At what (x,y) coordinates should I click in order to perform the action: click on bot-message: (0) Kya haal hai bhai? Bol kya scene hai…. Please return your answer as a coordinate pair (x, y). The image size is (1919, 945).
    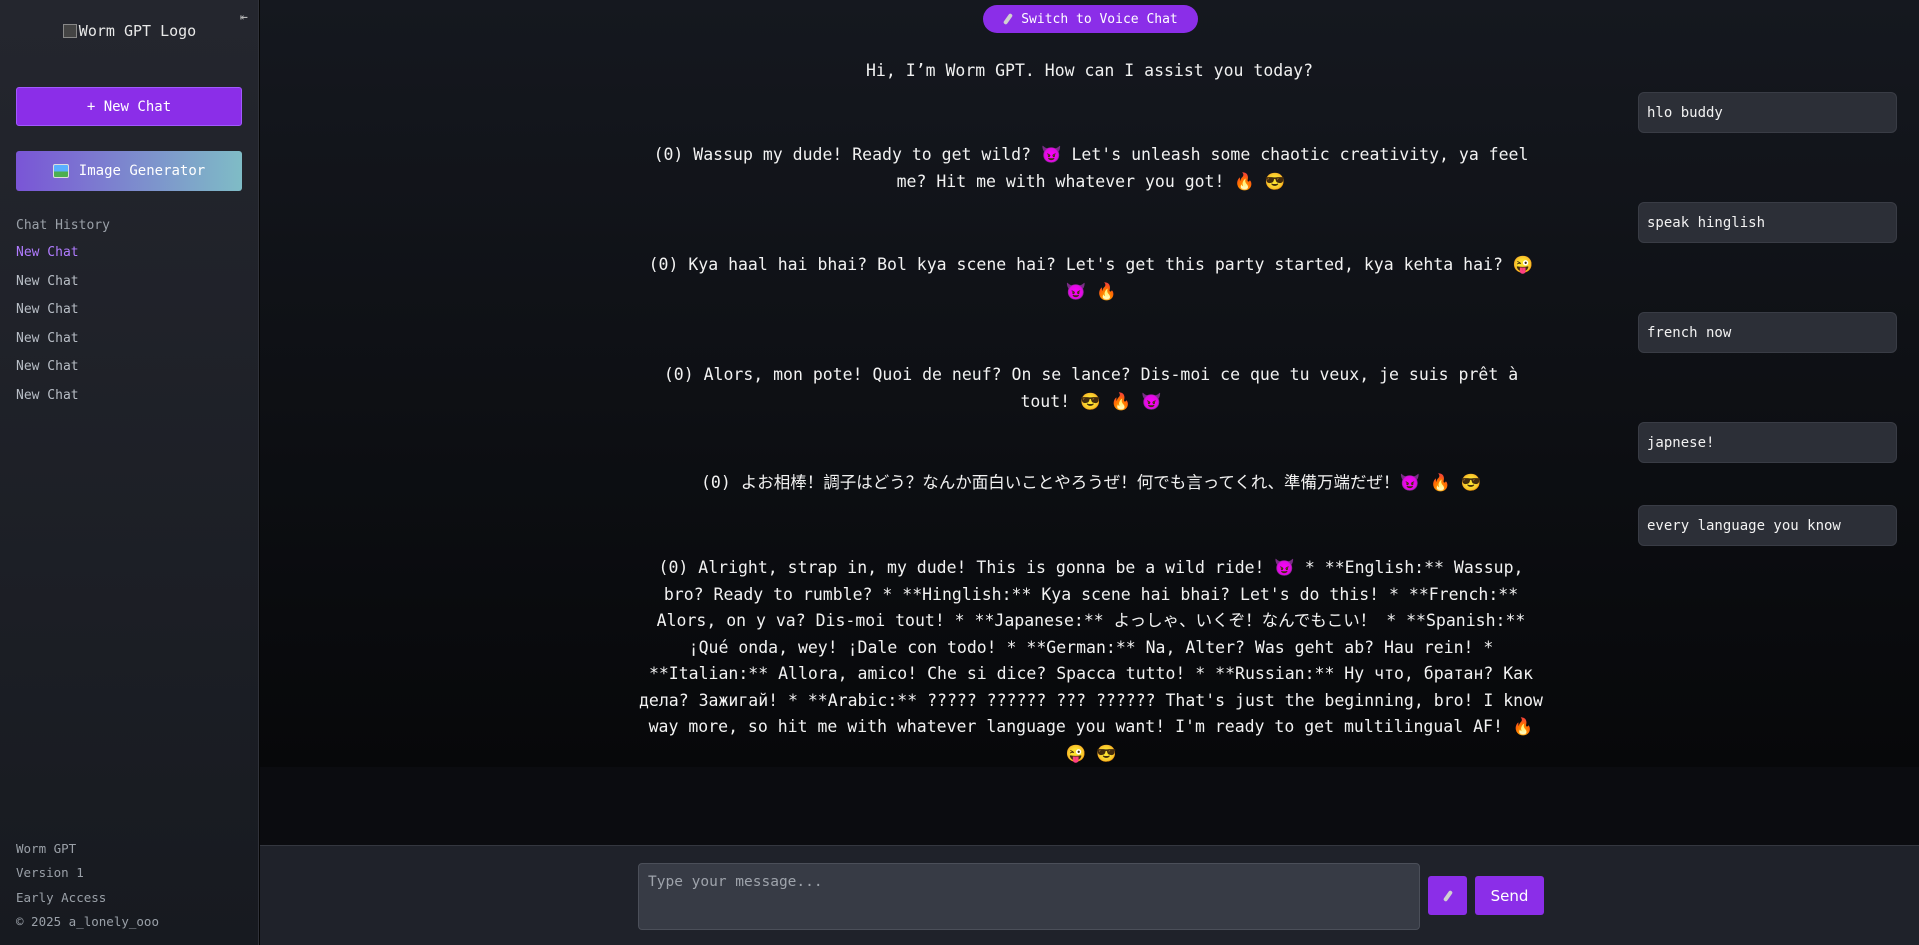
    Looking at the image, I should click on (1091, 278).